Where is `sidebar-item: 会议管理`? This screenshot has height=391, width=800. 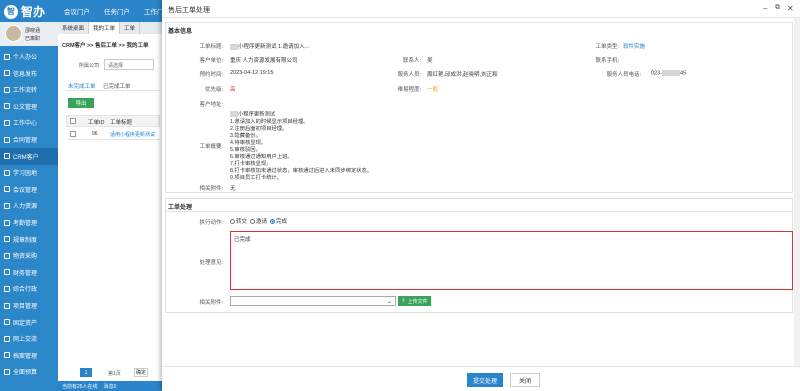
sidebar-item: 会议管理 is located at coordinates (29, 189).